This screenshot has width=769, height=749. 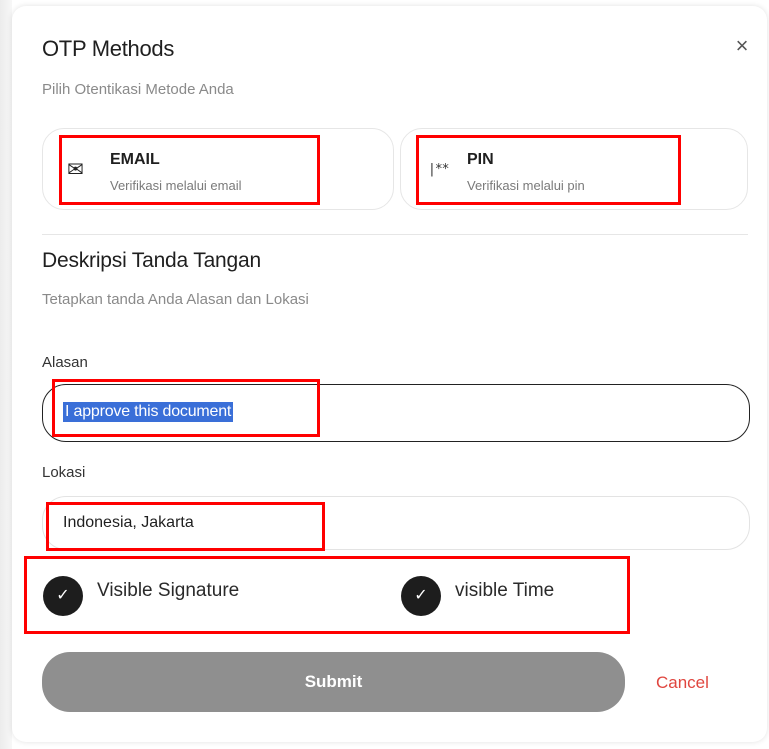 I want to click on pin-icon: |**, so click(x=439, y=169).